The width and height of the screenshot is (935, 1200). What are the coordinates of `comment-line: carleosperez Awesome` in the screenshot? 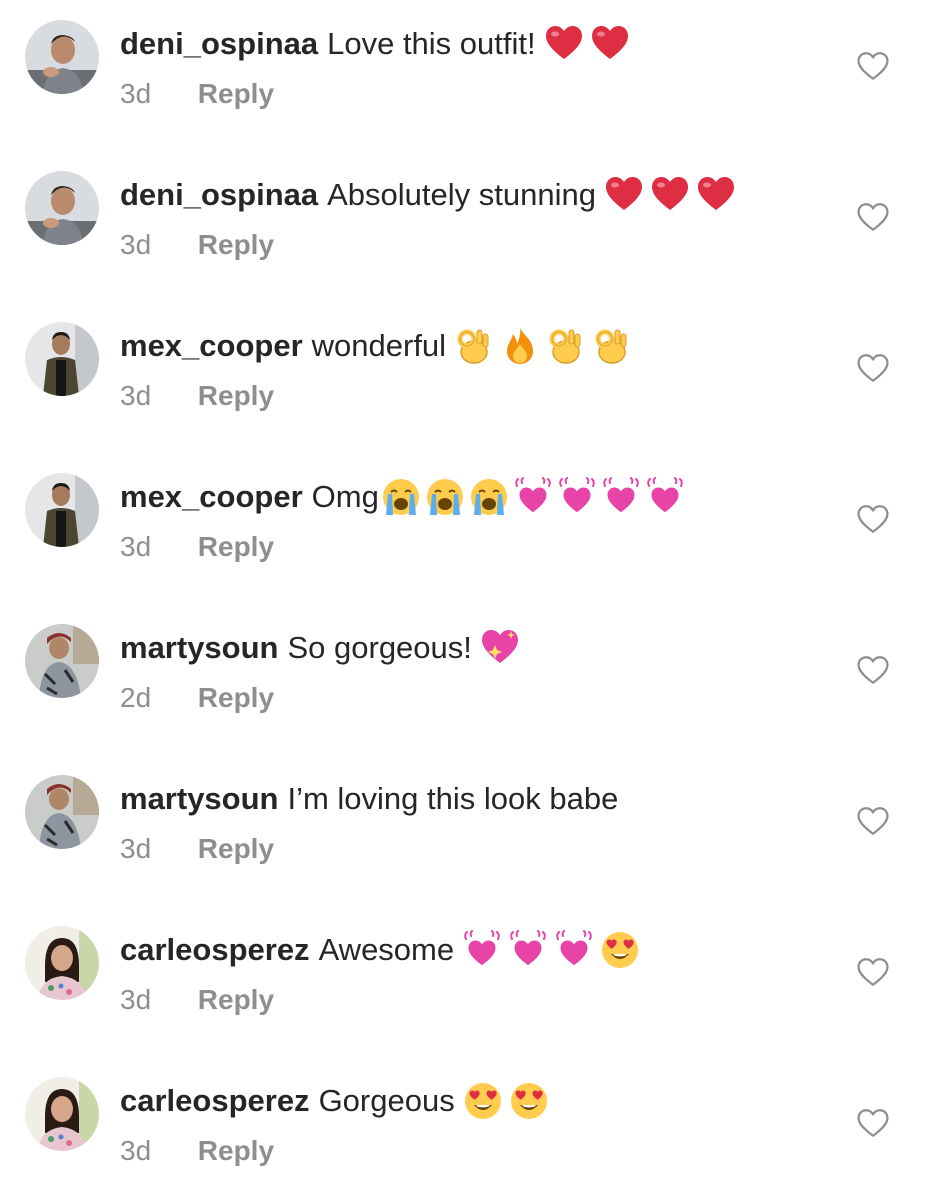 It's located at (380, 950).